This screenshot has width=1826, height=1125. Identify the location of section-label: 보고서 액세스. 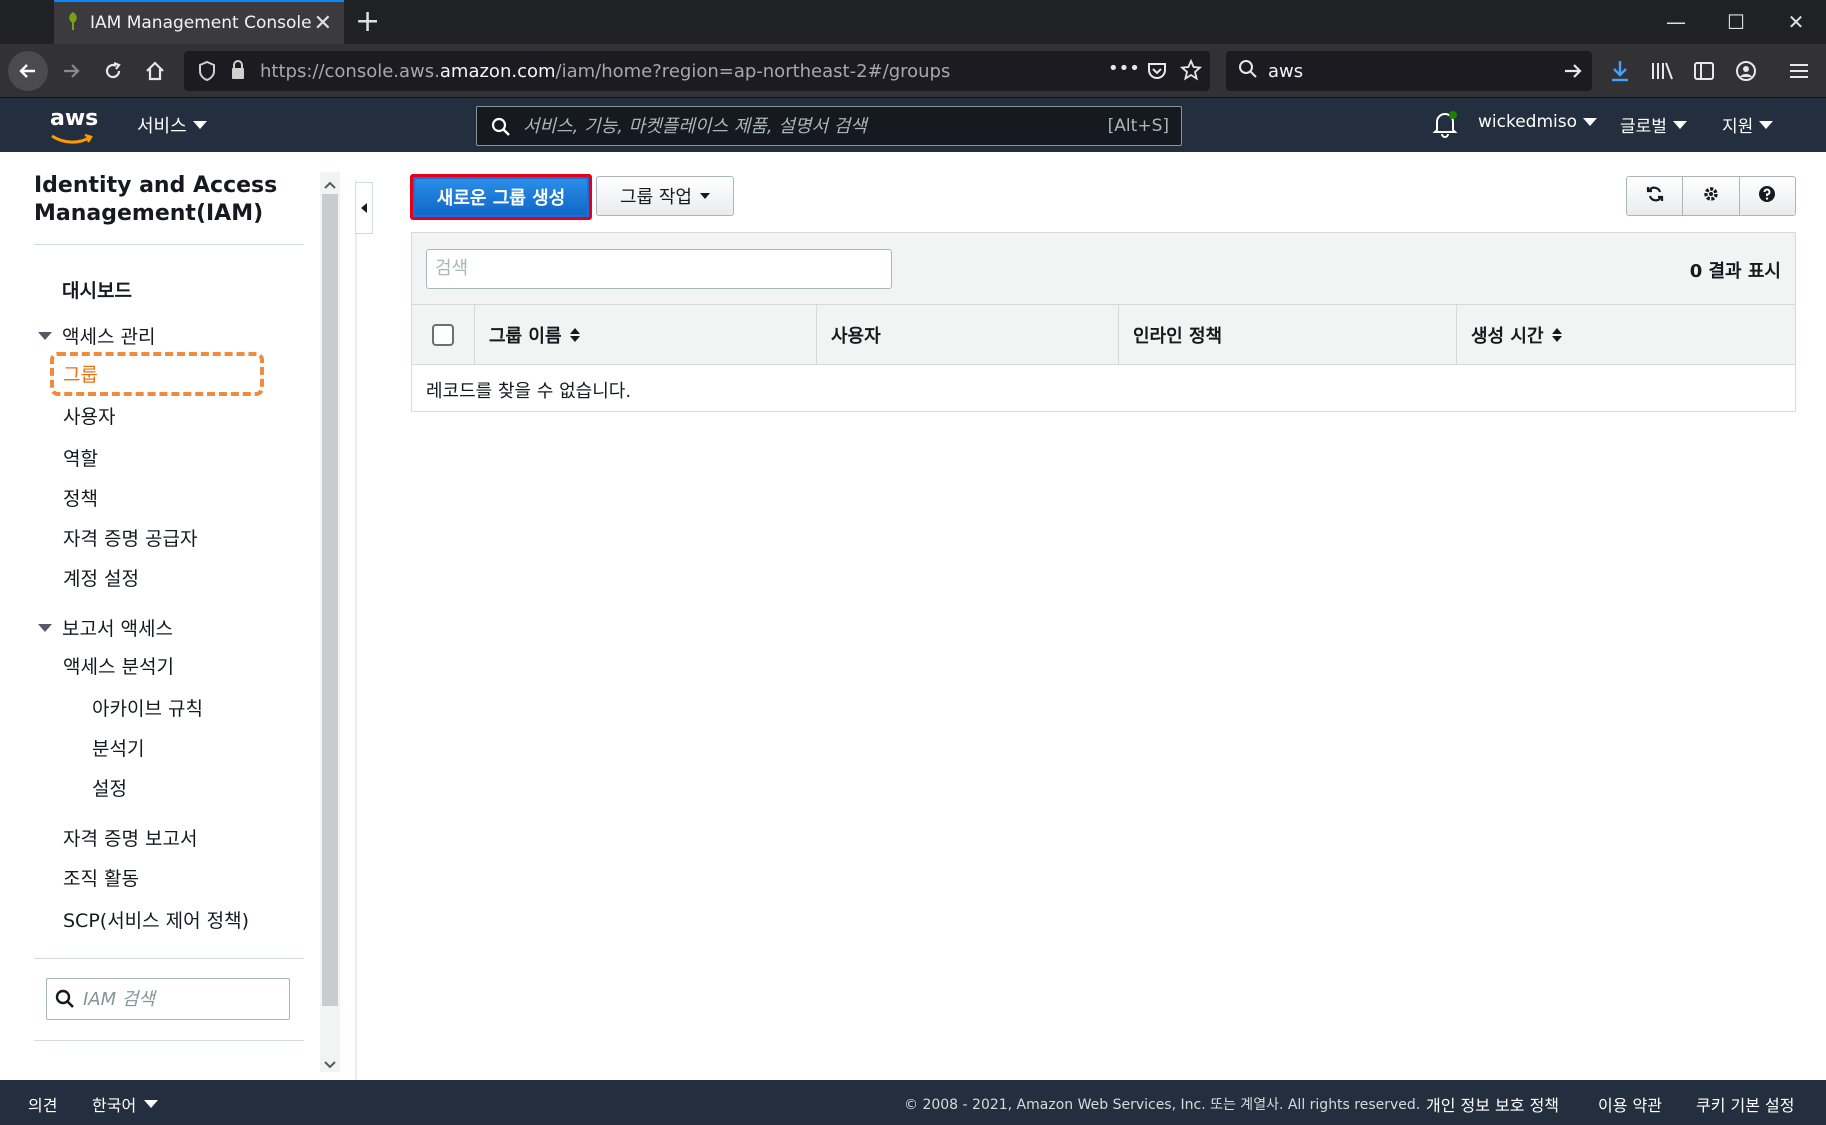
(117, 629).